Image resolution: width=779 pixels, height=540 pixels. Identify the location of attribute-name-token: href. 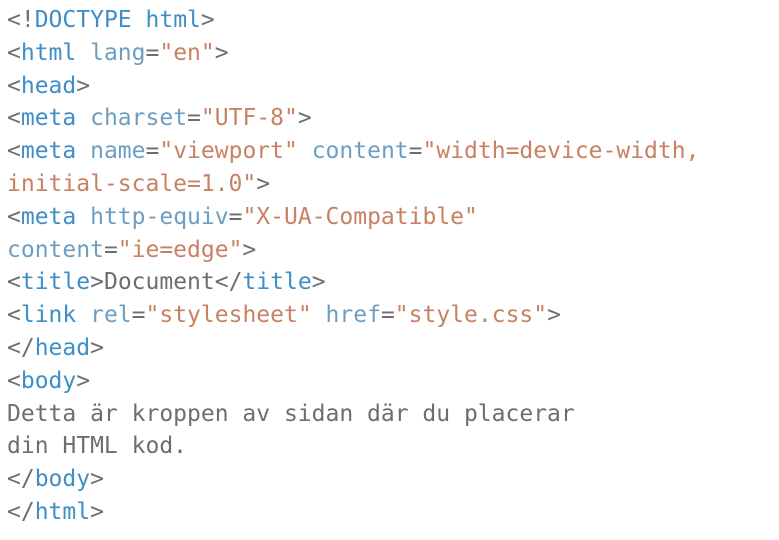
(353, 315).